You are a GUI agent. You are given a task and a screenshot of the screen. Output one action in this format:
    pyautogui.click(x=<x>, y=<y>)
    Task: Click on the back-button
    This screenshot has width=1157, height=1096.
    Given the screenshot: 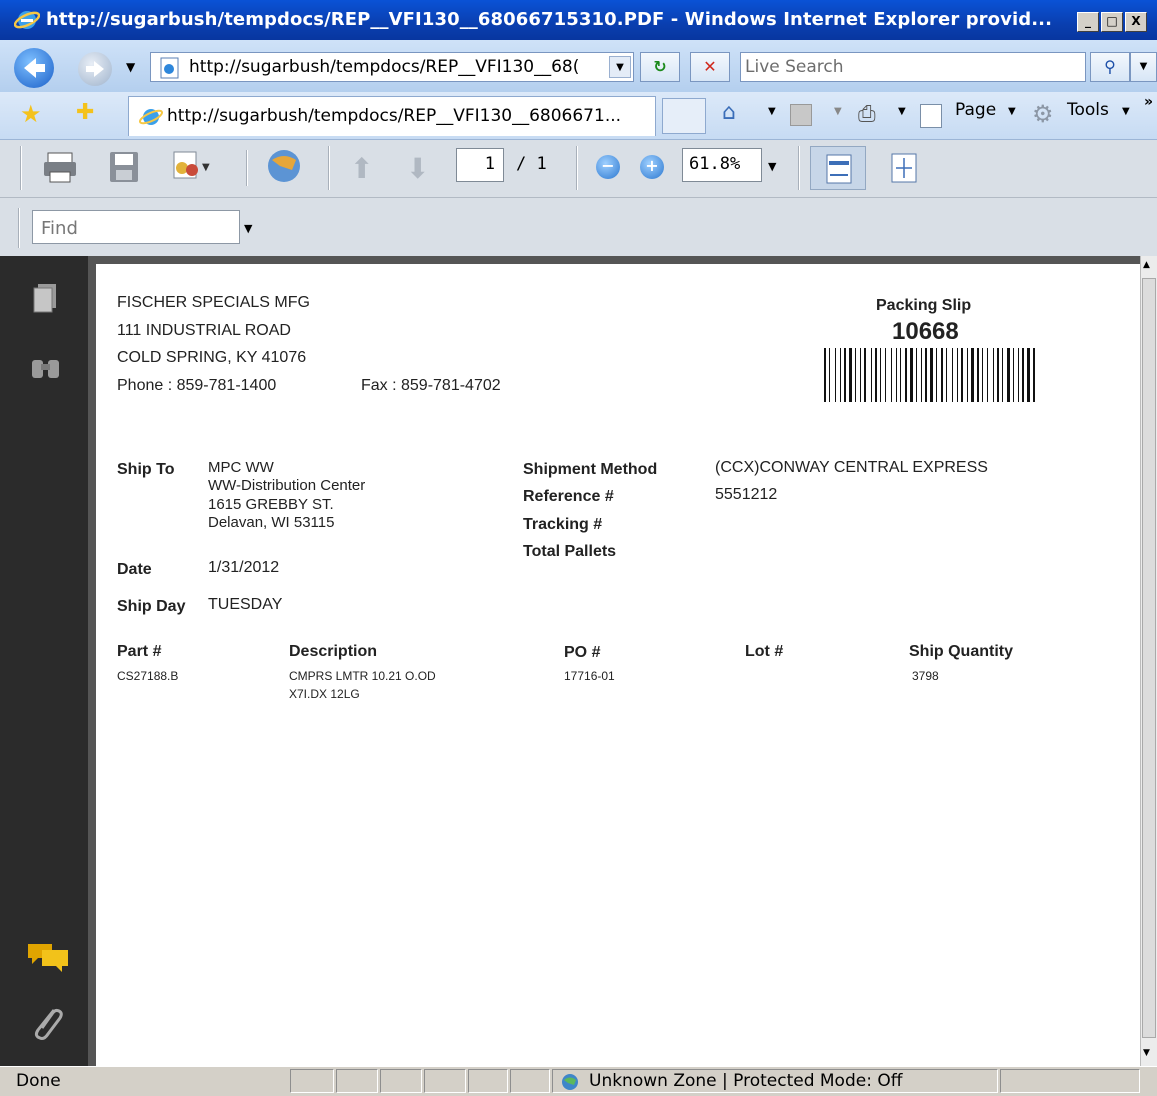 What is the action you would take?
    pyautogui.click(x=34, y=68)
    